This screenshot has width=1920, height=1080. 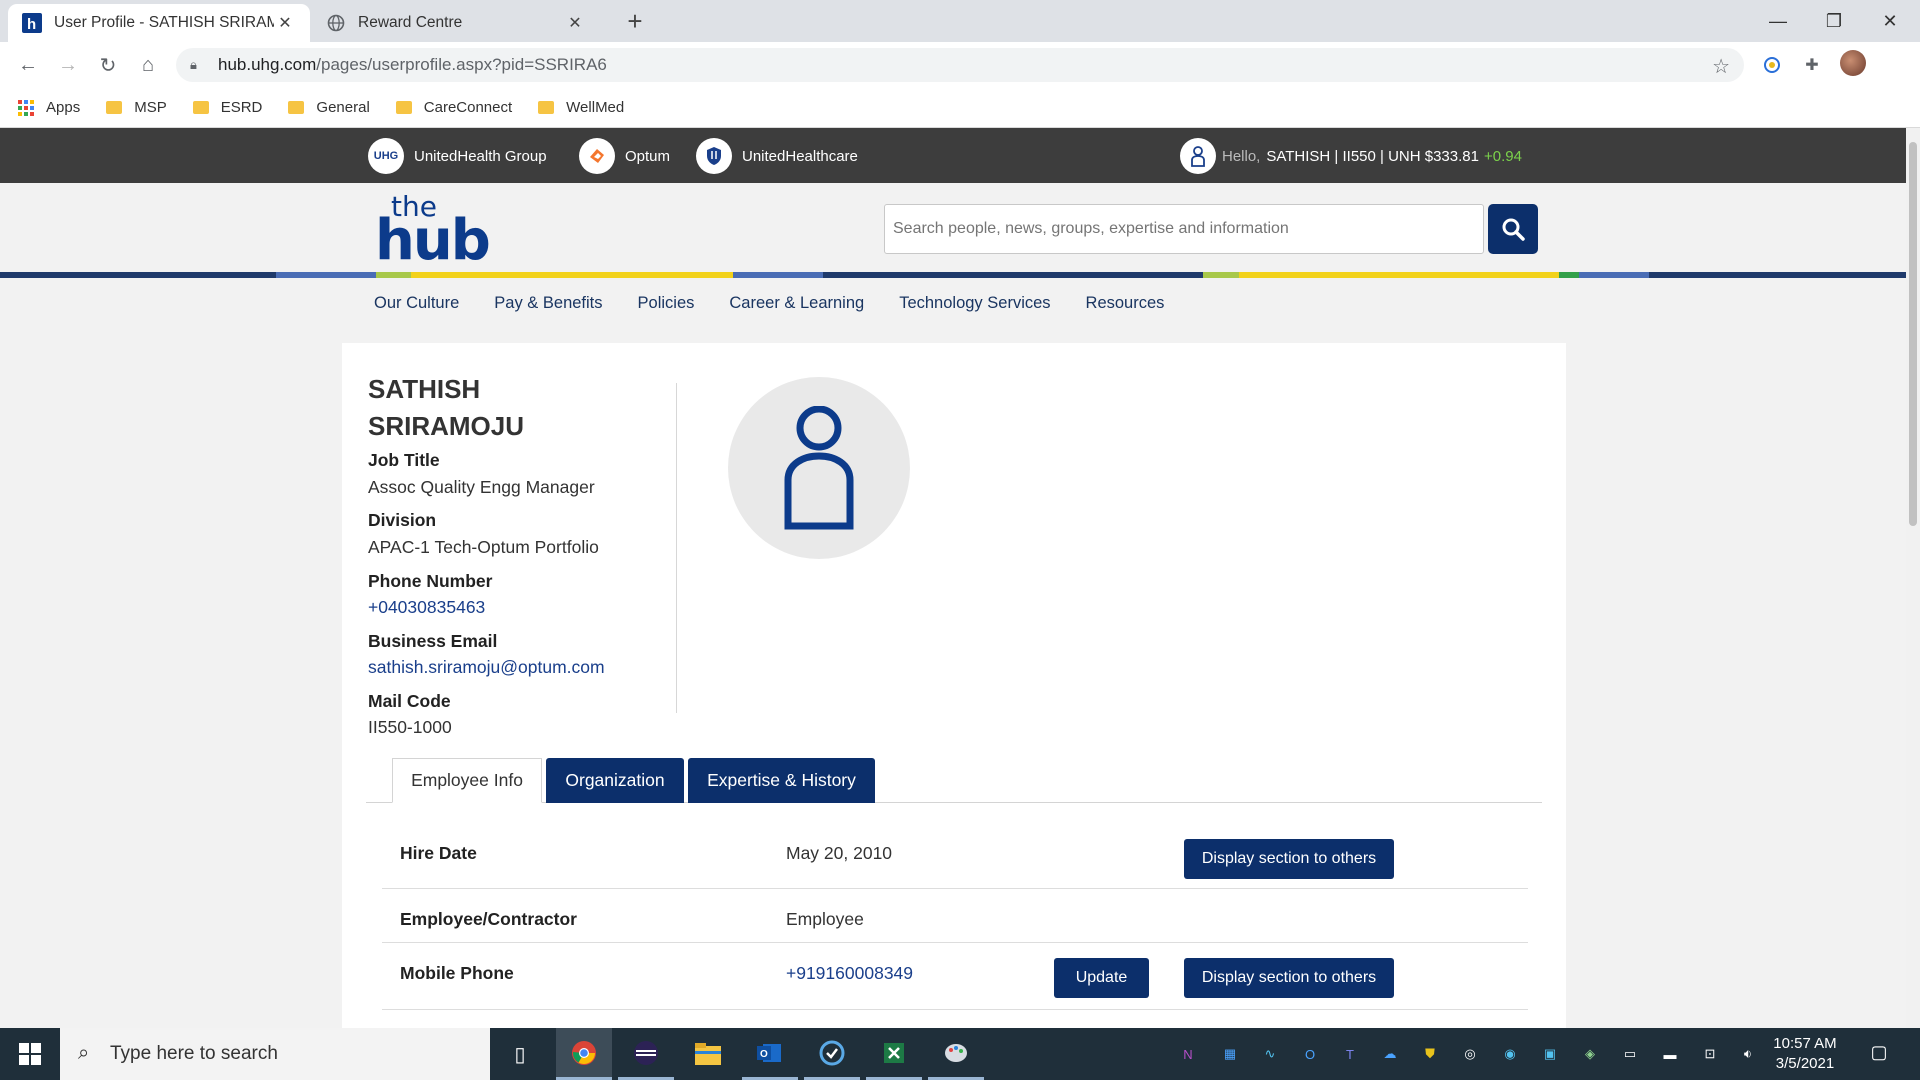 What do you see at coordinates (1270, 1054) in the screenshot?
I see `chart-tray-icon: ∿` at bounding box center [1270, 1054].